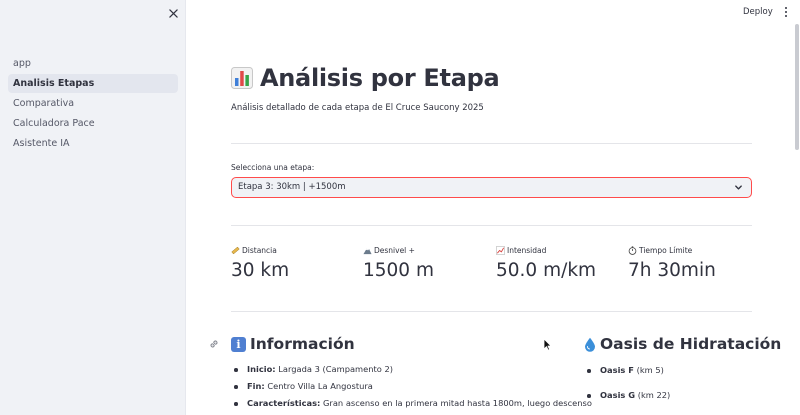 The image size is (800, 415). Describe the element at coordinates (691, 344) in the screenshot. I see `oasis-section-title: Oasis de Hidratación` at that location.